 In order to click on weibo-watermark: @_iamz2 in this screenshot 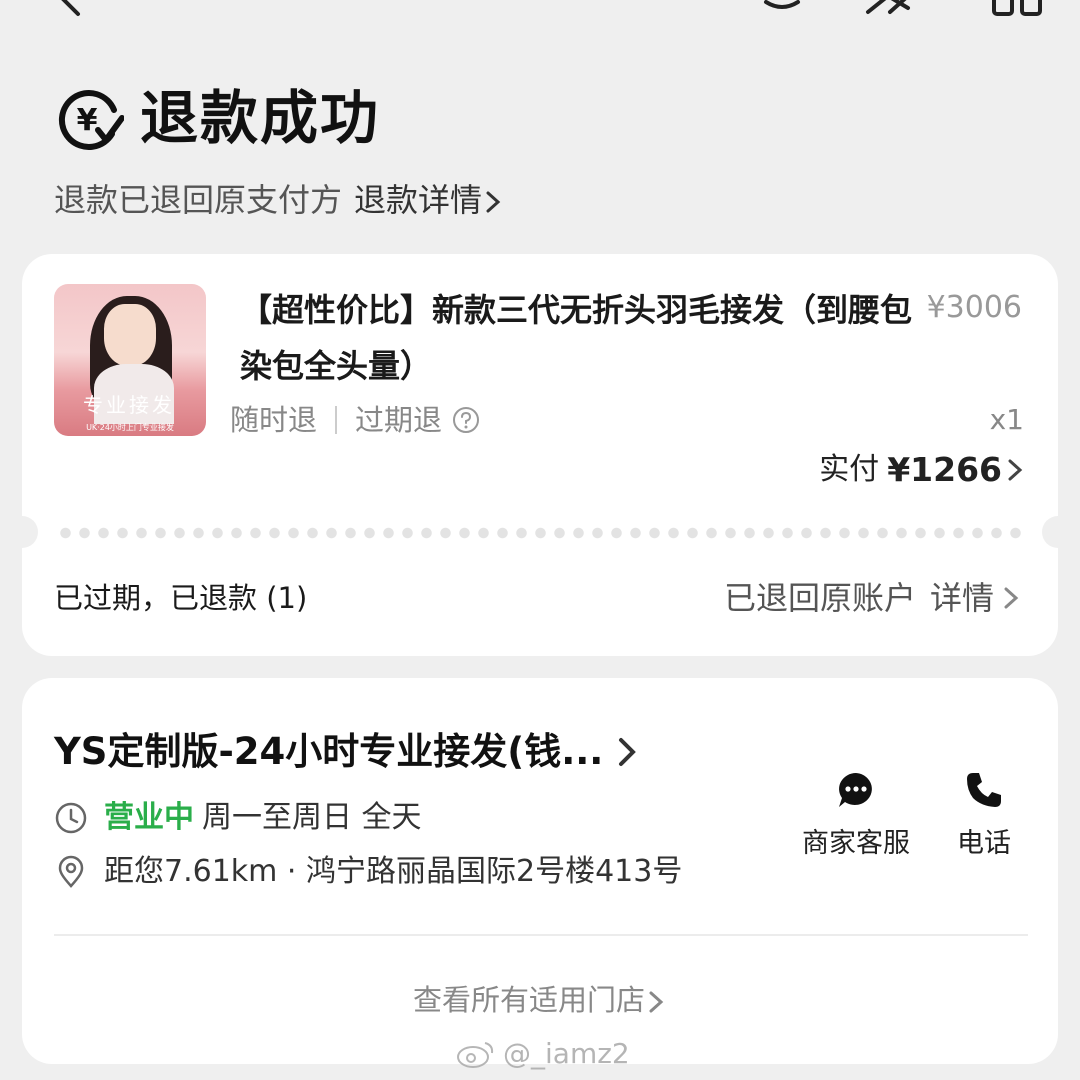, I will do `click(542, 1054)`.